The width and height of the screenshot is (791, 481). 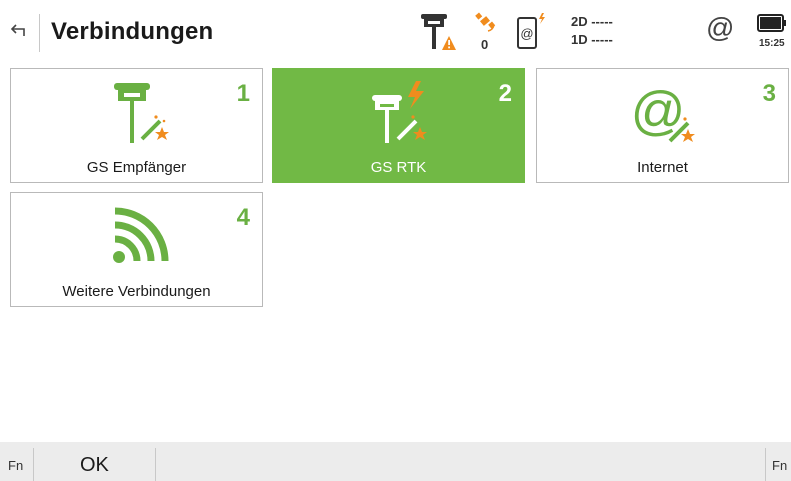 I want to click on rover-warning-icon, so click(x=437, y=32).